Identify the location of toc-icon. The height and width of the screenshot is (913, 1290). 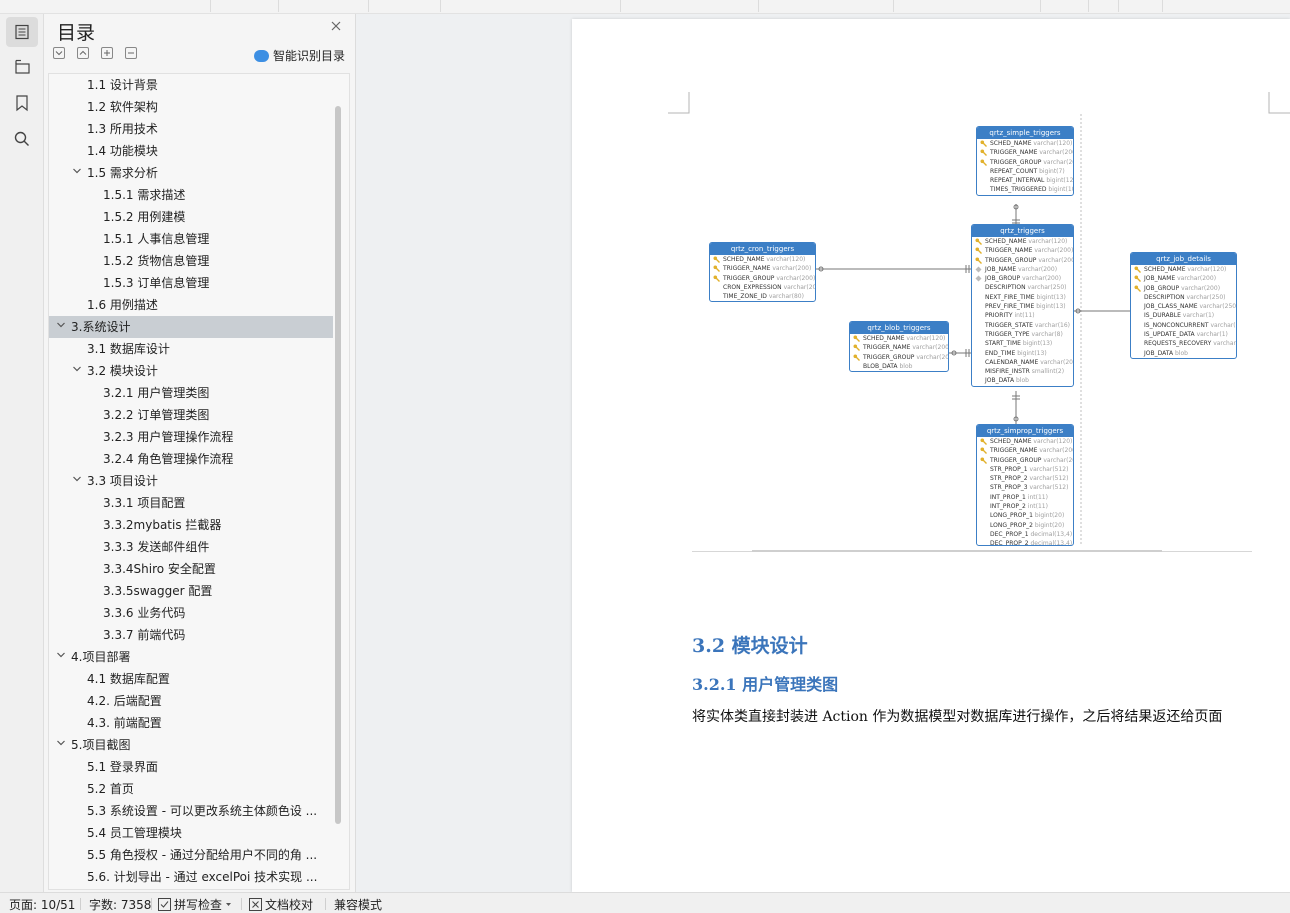
(22, 32).